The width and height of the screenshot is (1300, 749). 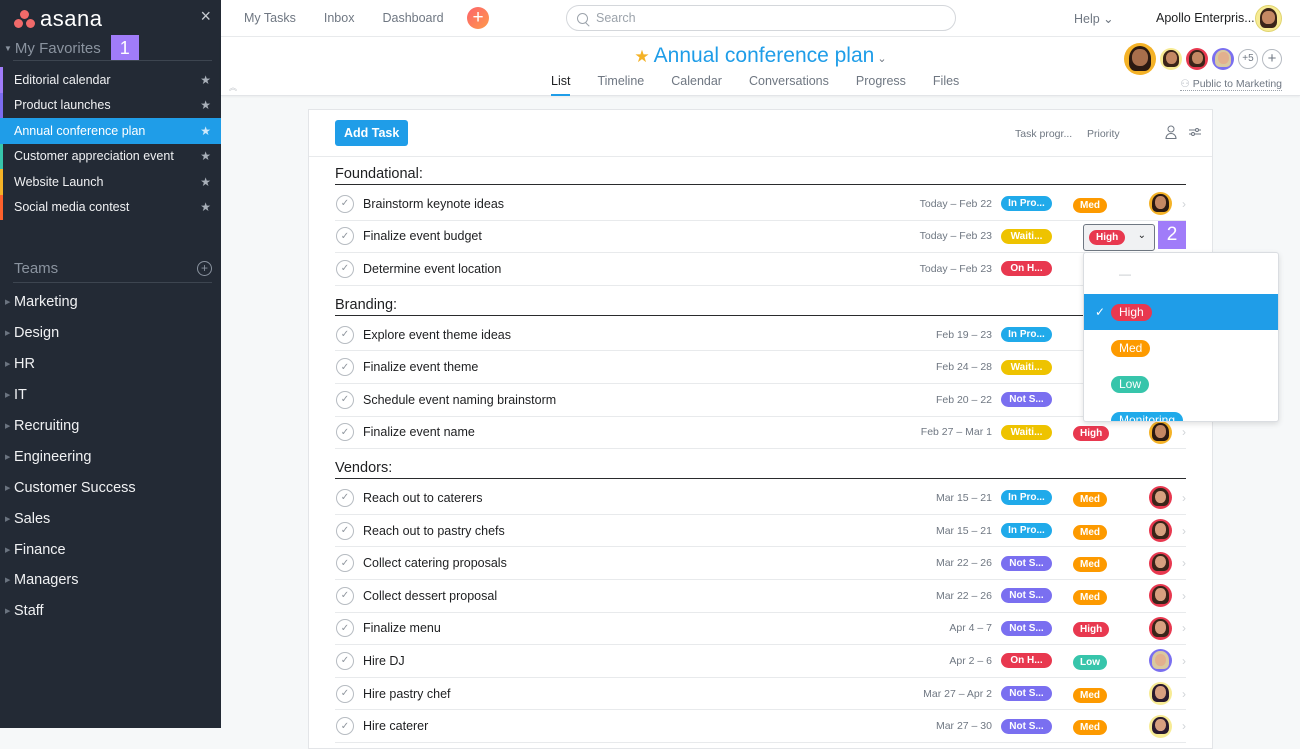 What do you see at coordinates (1094, 18) in the screenshot?
I see `help-menu: Help ⌄` at bounding box center [1094, 18].